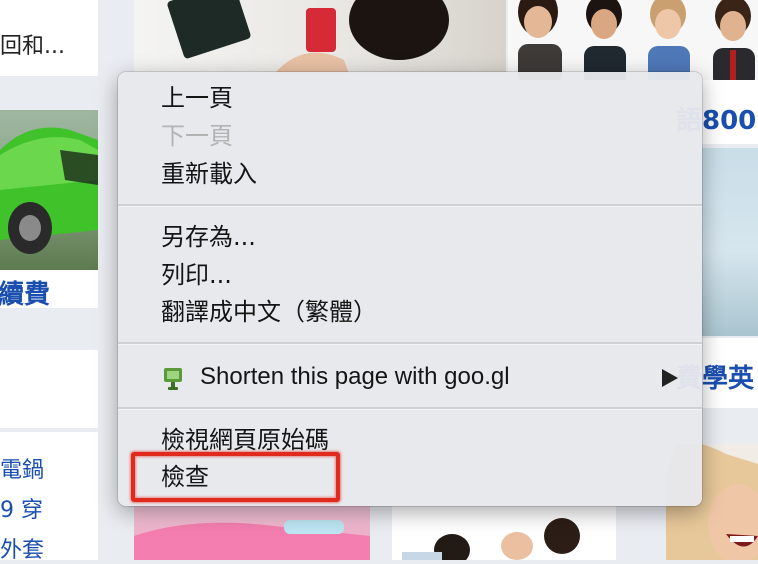  I want to click on menu-item-shorten-label: Shorten this page with goo.gl, so click(355, 376).